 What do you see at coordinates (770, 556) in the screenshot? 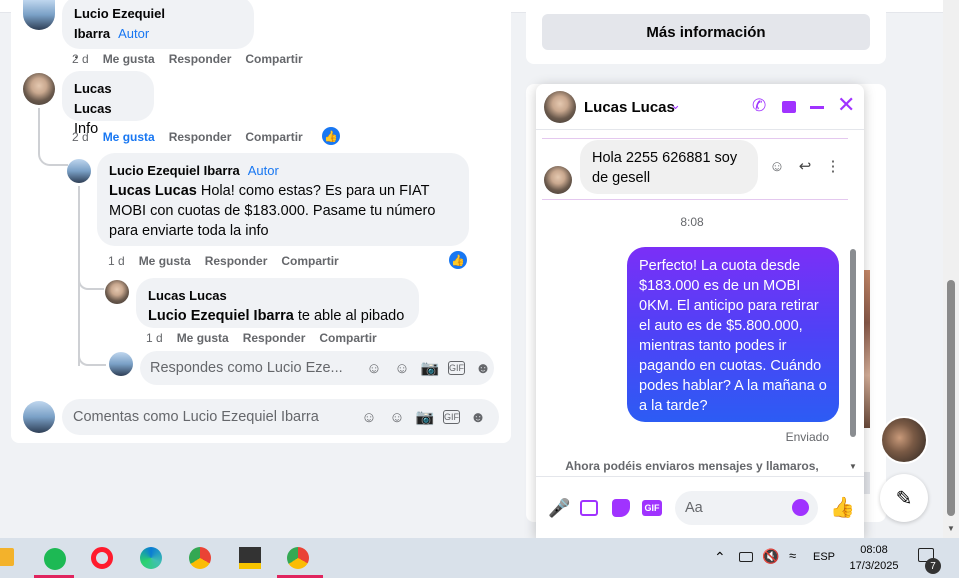
I see `volume-muted-icon: 🔇` at bounding box center [770, 556].